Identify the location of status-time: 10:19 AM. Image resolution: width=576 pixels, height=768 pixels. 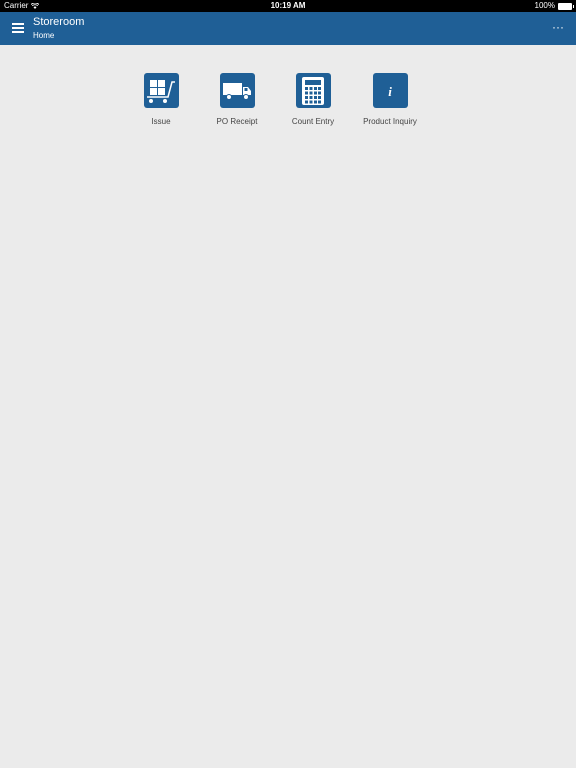
(288, 5).